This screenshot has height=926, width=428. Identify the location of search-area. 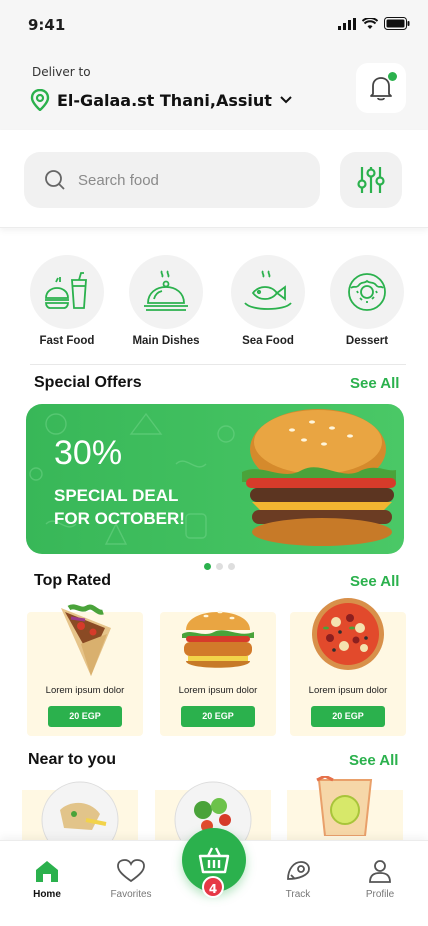
(214, 179).